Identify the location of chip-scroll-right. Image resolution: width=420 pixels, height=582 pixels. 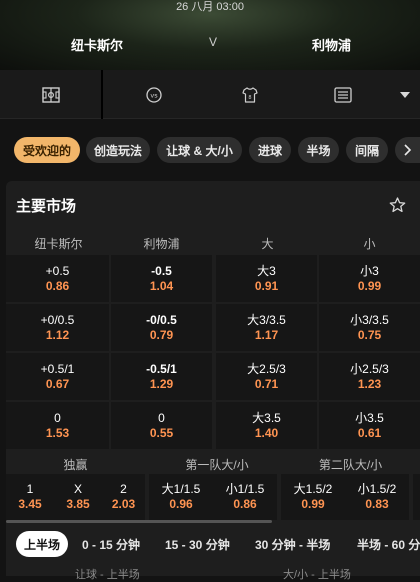
(407, 150).